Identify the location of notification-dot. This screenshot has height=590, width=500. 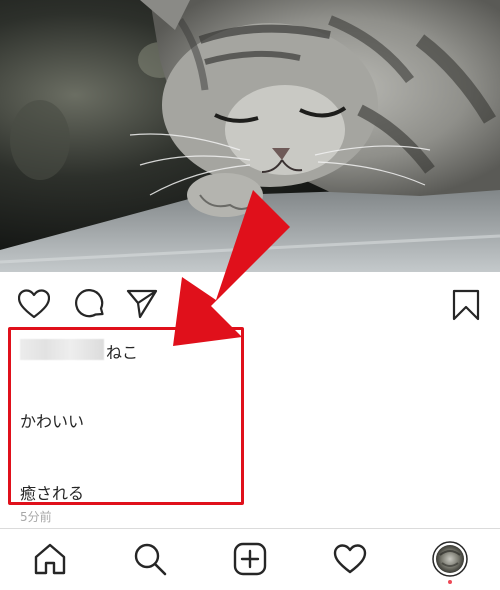
(450, 582).